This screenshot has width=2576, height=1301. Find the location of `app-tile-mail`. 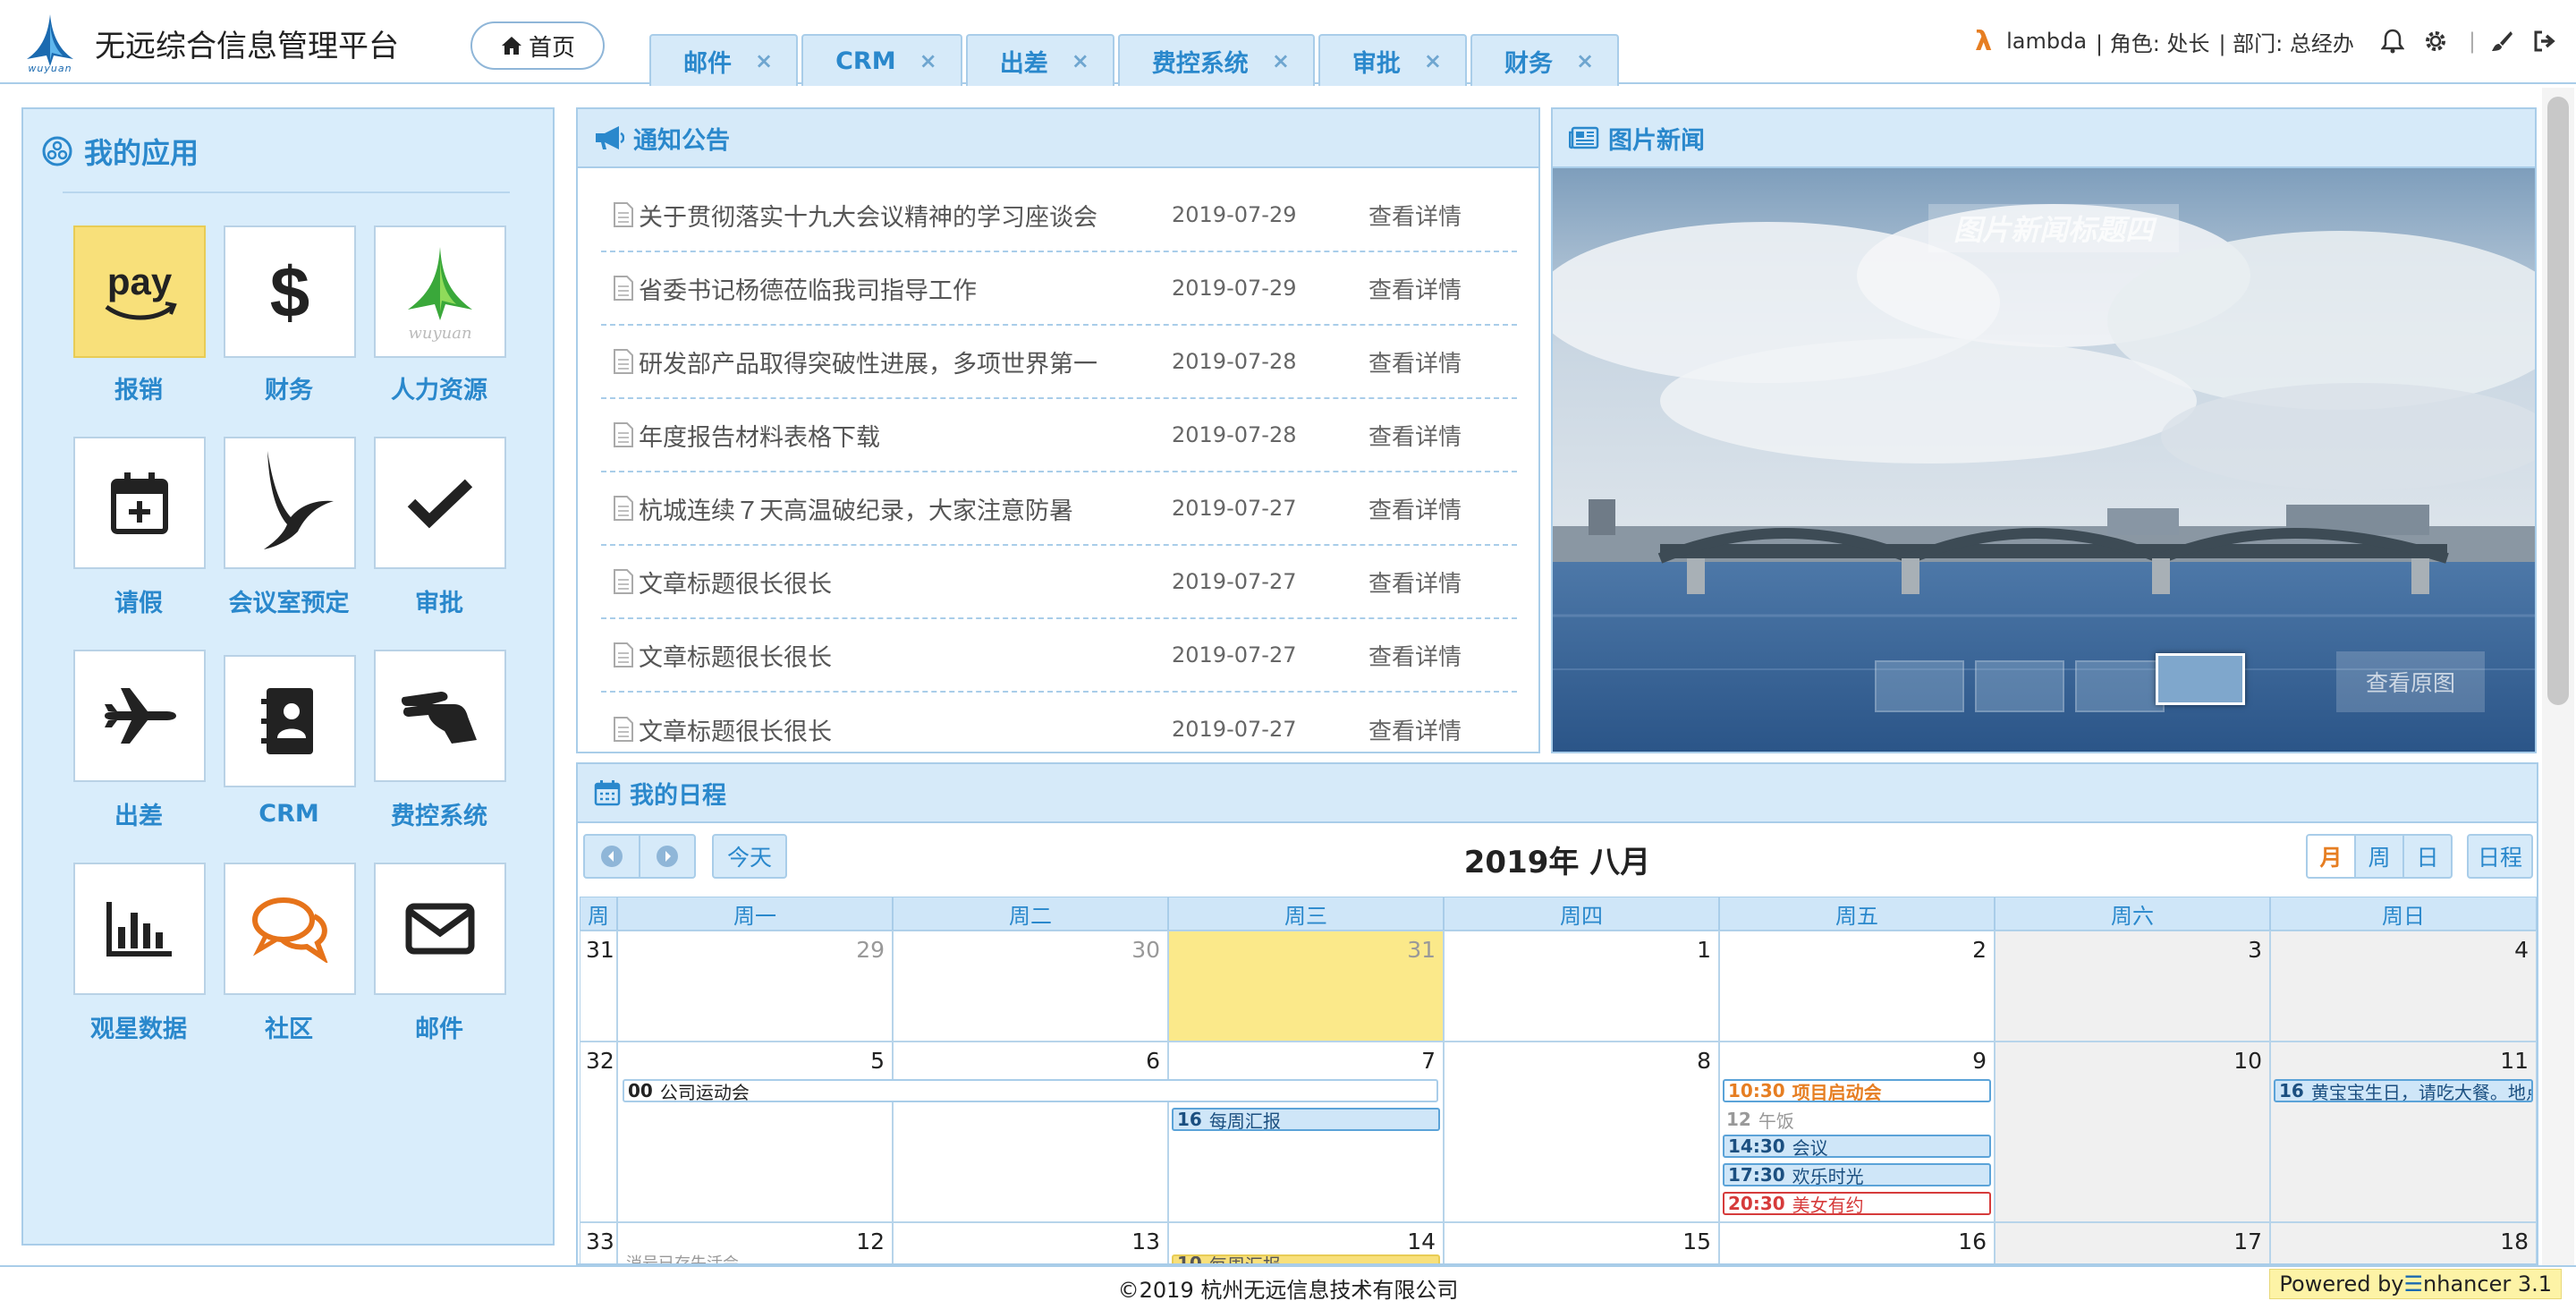

app-tile-mail is located at coordinates (440, 929).